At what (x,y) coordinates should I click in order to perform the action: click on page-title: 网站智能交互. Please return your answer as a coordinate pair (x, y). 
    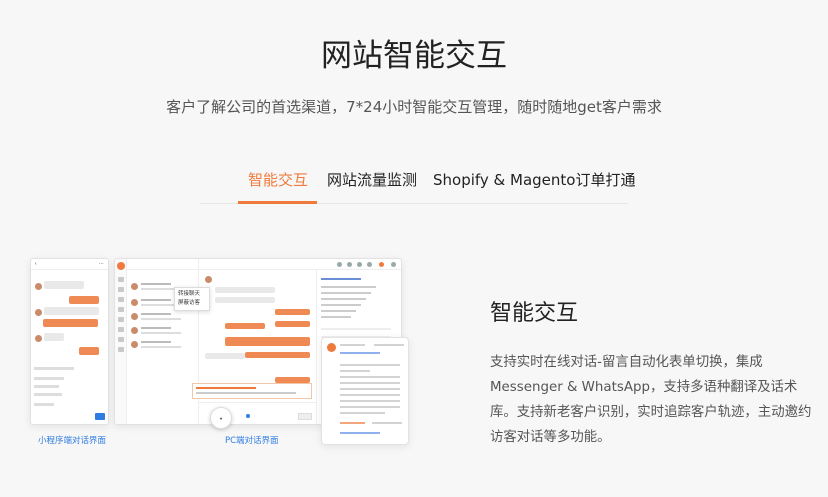
    Looking at the image, I should click on (414, 56).